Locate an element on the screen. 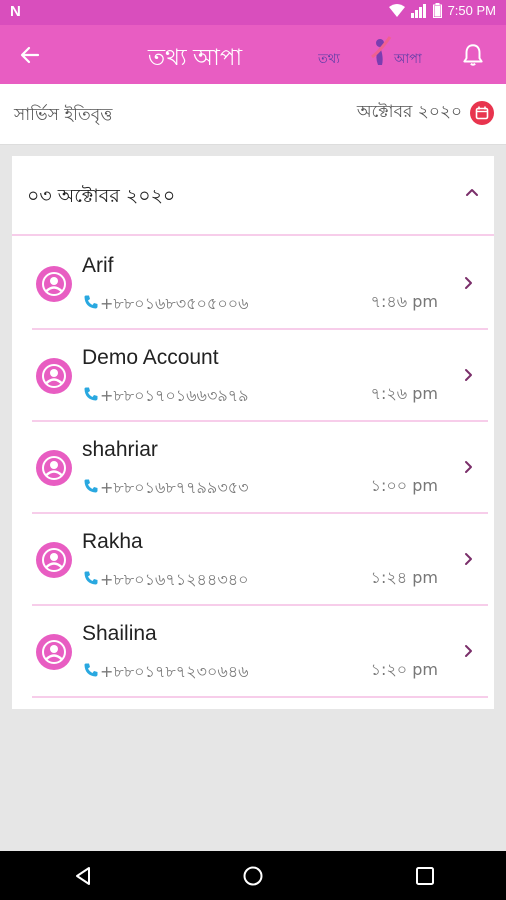 This screenshot has height=900, width=506. contact-phone: +৮৮০১৬৮৩৫০৫০০৬ is located at coordinates (174, 303).